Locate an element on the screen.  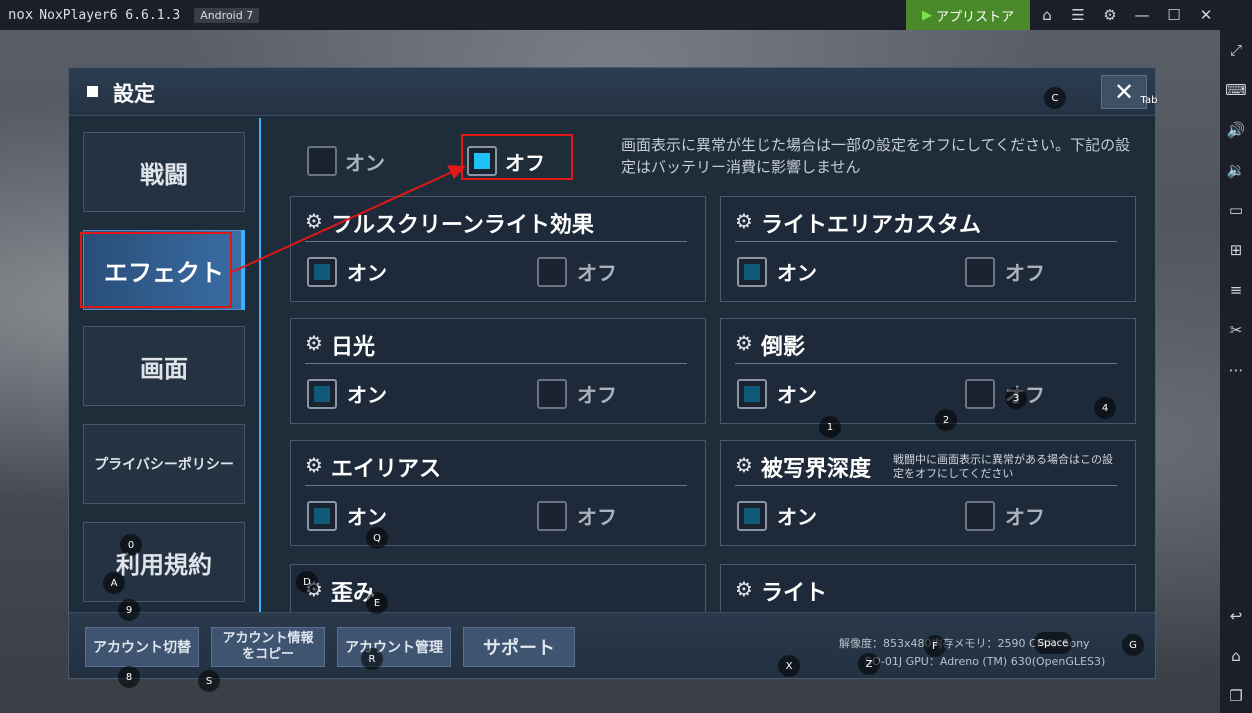
key-marker: F is located at coordinates (935, 646).